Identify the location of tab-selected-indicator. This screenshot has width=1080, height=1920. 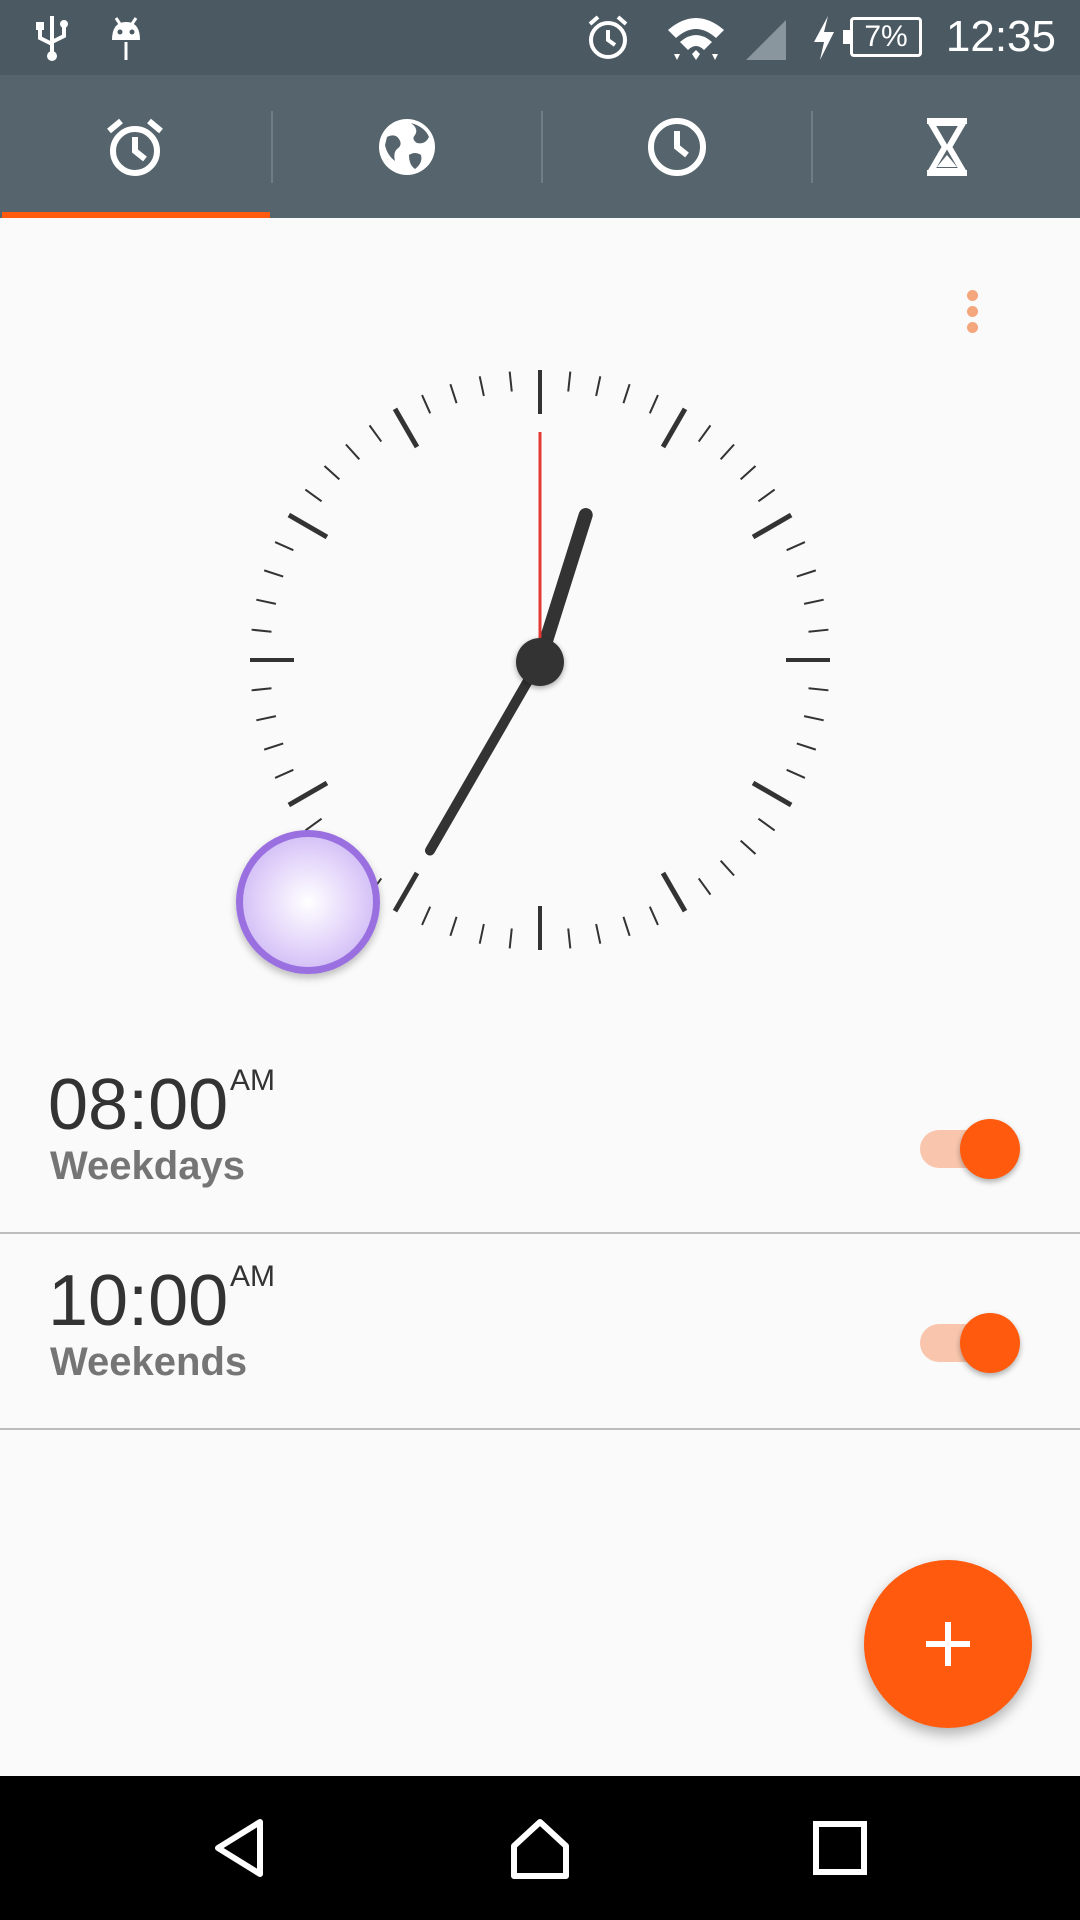
(136, 215).